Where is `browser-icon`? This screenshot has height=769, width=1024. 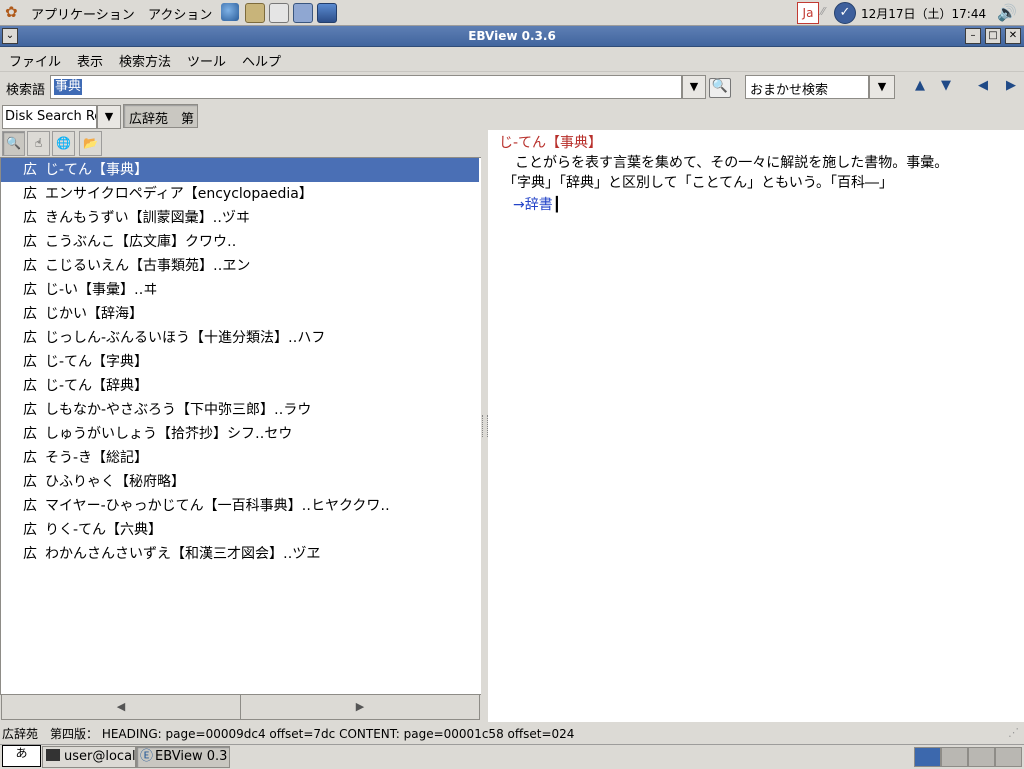
browser-icon is located at coordinates (230, 12).